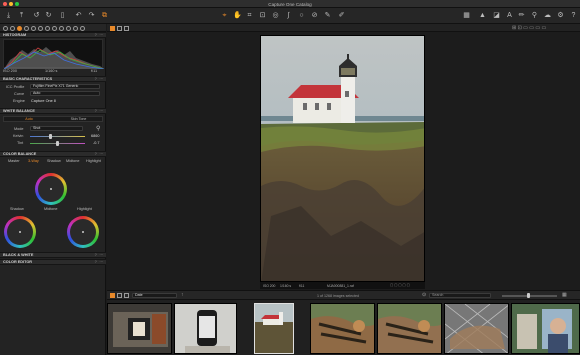 The width and height of the screenshot is (580, 355). I want to click on highlight-color-wheel, so click(83, 232).